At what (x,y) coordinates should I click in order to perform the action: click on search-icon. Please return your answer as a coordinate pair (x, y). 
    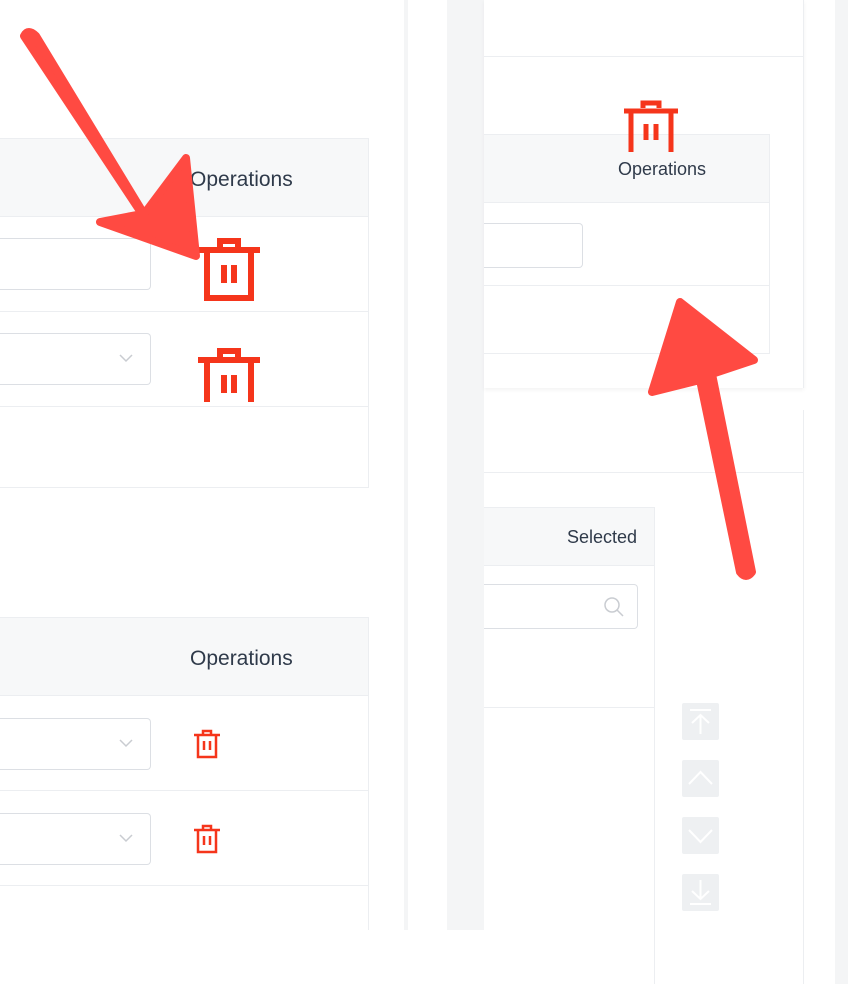
    Looking at the image, I should click on (614, 607).